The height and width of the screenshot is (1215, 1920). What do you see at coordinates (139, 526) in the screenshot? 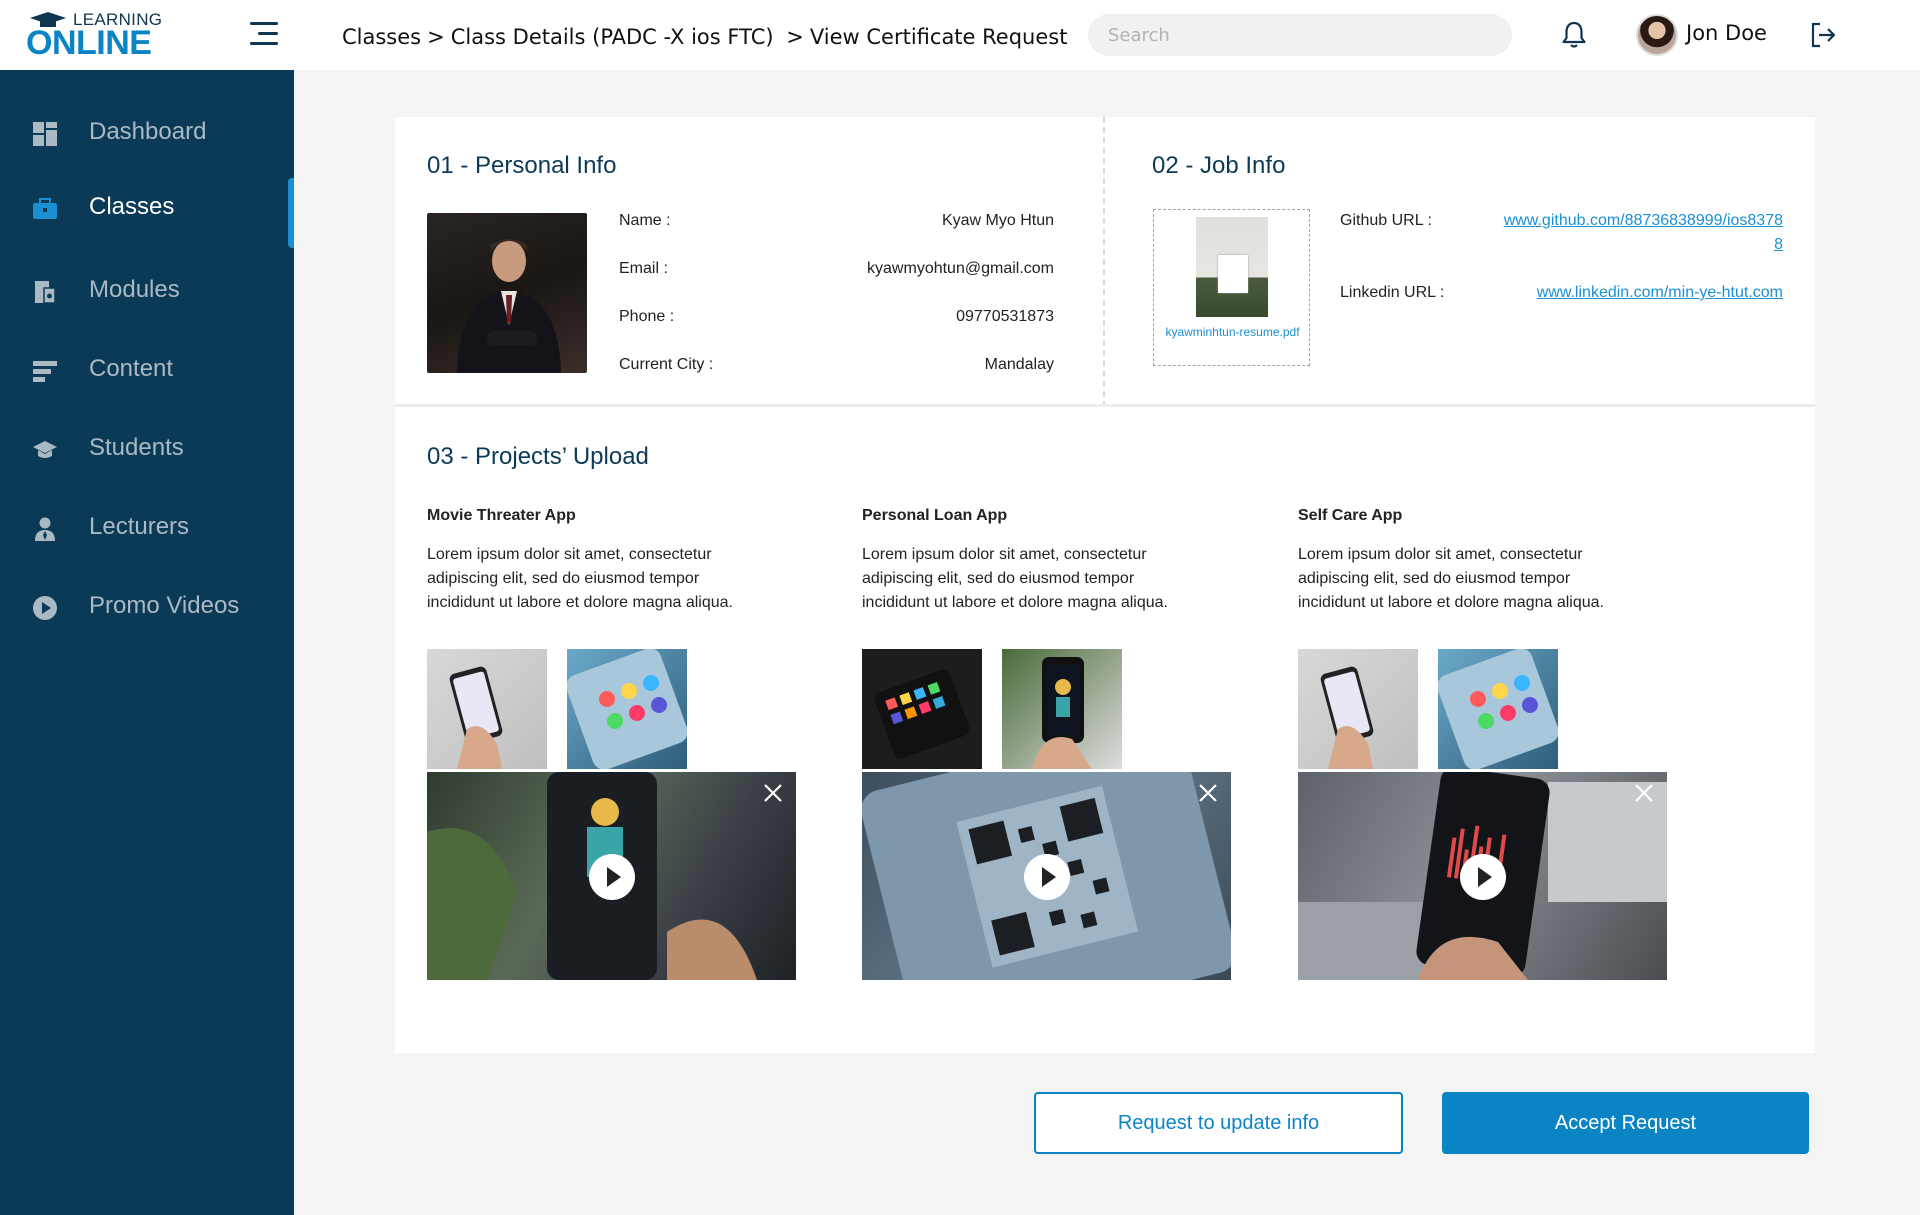
I see `sidebar-item-label: Lecturers` at bounding box center [139, 526].